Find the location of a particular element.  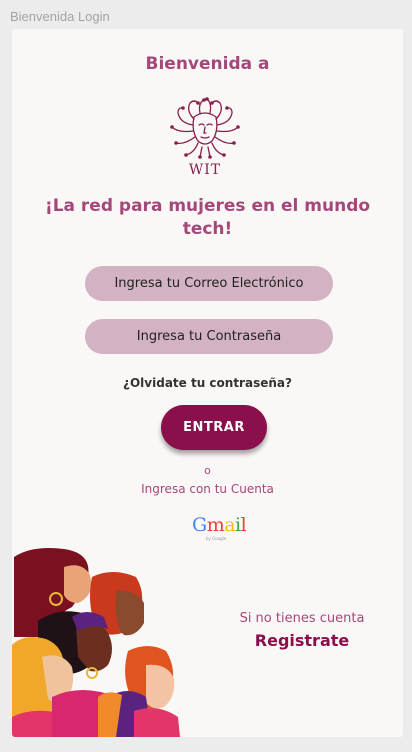

gmail-letter: m is located at coordinates (215, 525).